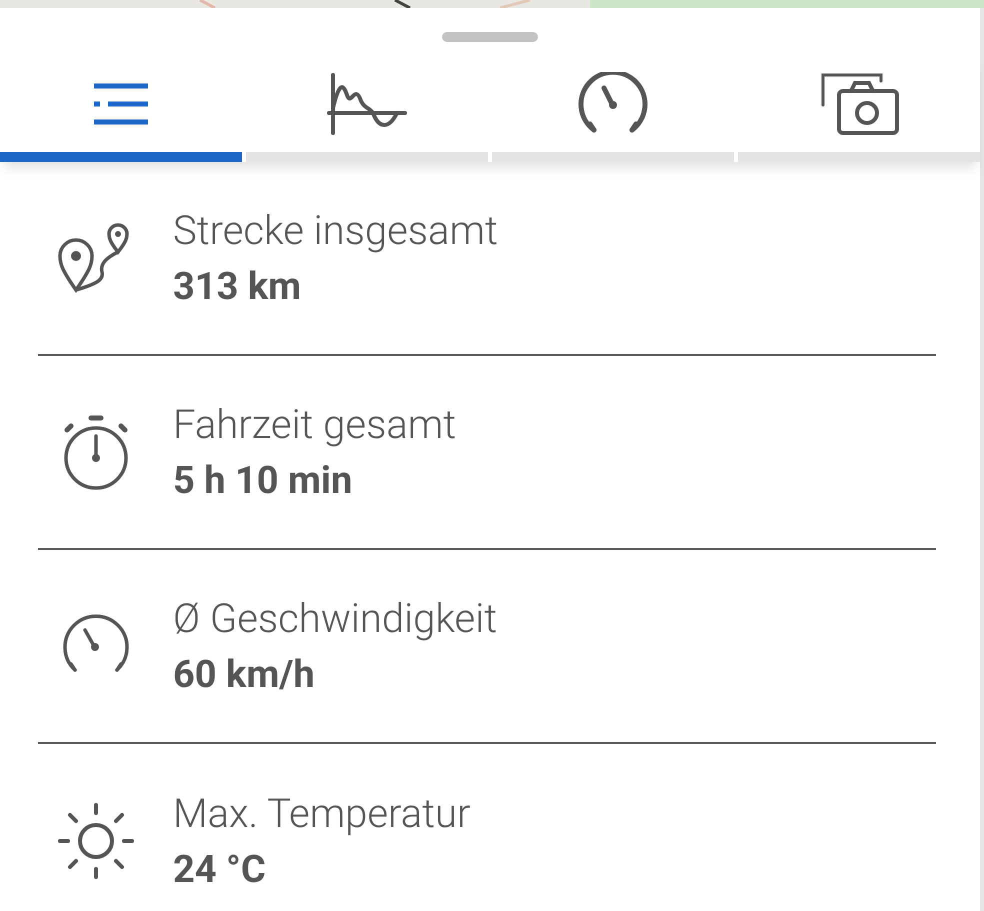 Image resolution: width=984 pixels, height=911 pixels. What do you see at coordinates (490, 37) in the screenshot?
I see `drag-handle` at bounding box center [490, 37].